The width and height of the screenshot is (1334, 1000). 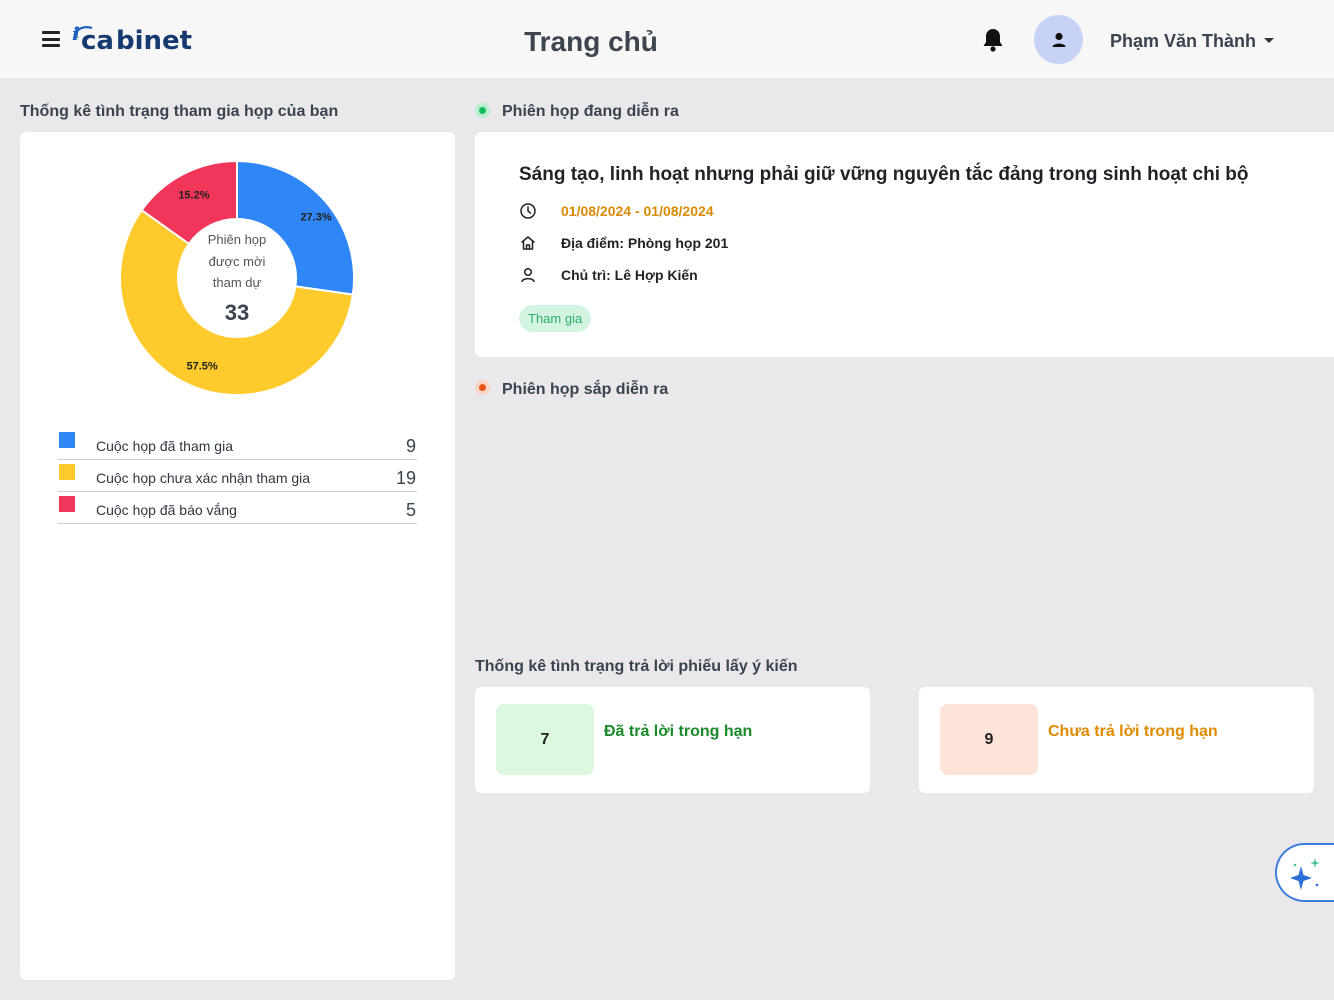 I want to click on meeting-date-row: 01/08/2024 - 01/08/2024, so click(x=616, y=211).